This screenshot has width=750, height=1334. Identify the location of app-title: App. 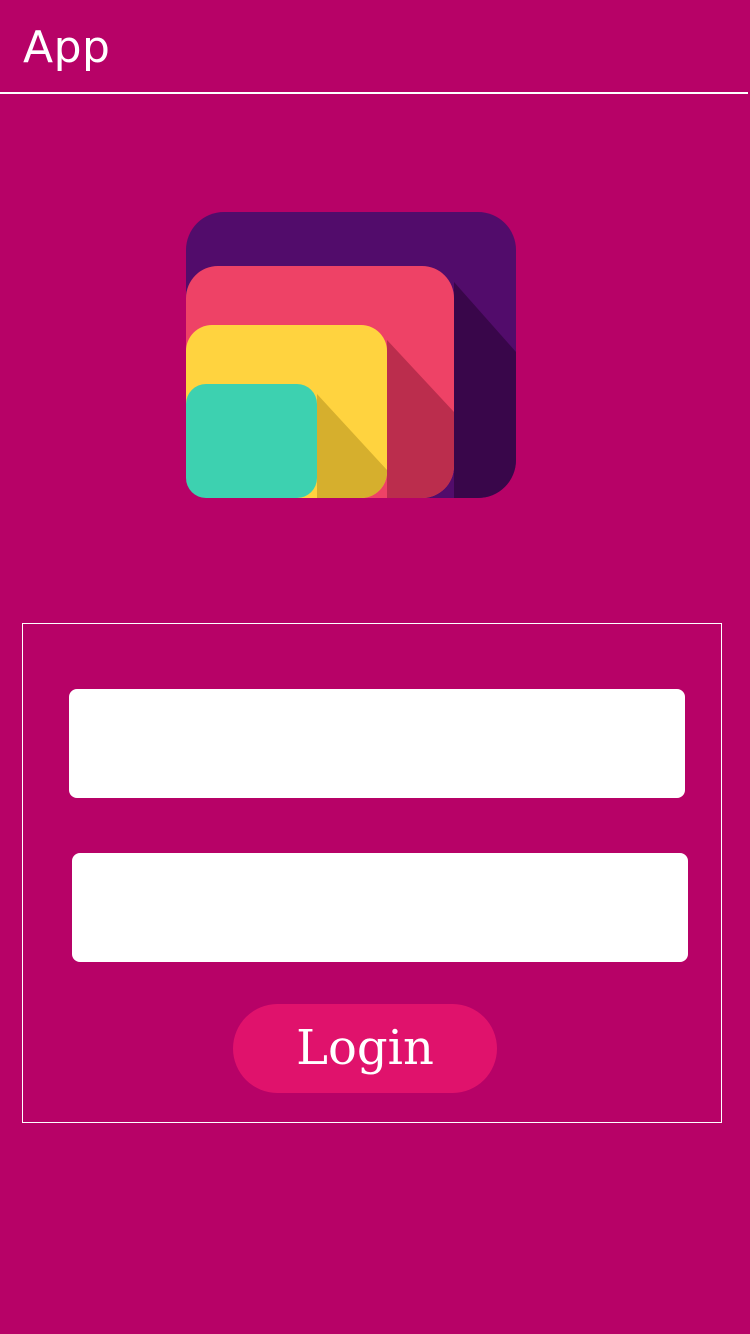
(67, 47).